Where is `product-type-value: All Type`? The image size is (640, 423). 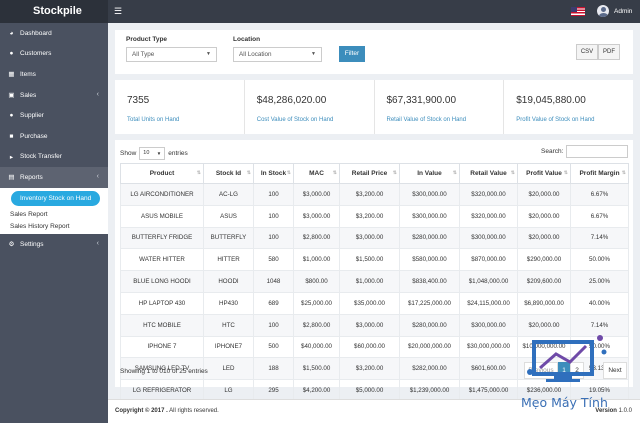
product-type-value: All Type is located at coordinates (143, 54).